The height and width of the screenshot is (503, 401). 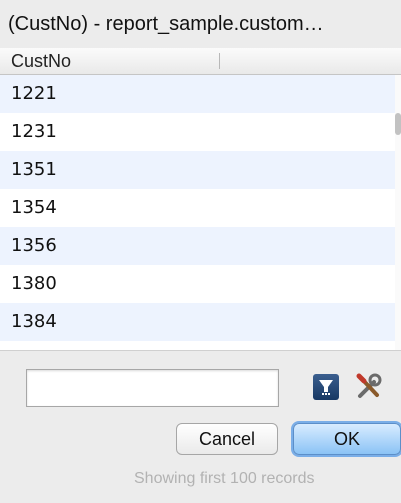 What do you see at coordinates (197, 322) in the screenshot?
I see `table-row: 1384` at bounding box center [197, 322].